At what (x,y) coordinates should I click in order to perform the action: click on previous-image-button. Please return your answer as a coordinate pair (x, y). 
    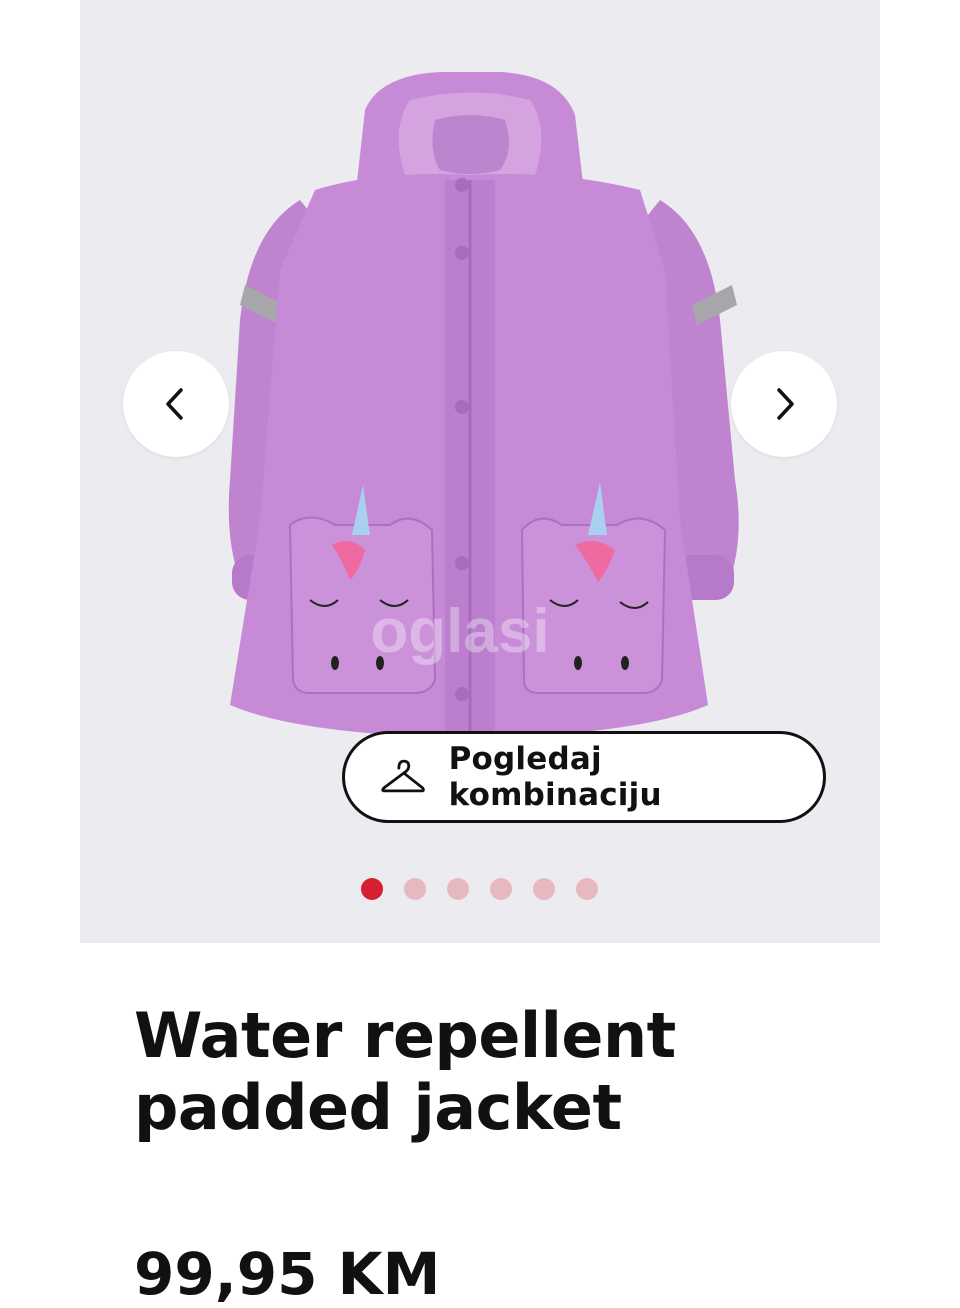
    Looking at the image, I should click on (176, 404).